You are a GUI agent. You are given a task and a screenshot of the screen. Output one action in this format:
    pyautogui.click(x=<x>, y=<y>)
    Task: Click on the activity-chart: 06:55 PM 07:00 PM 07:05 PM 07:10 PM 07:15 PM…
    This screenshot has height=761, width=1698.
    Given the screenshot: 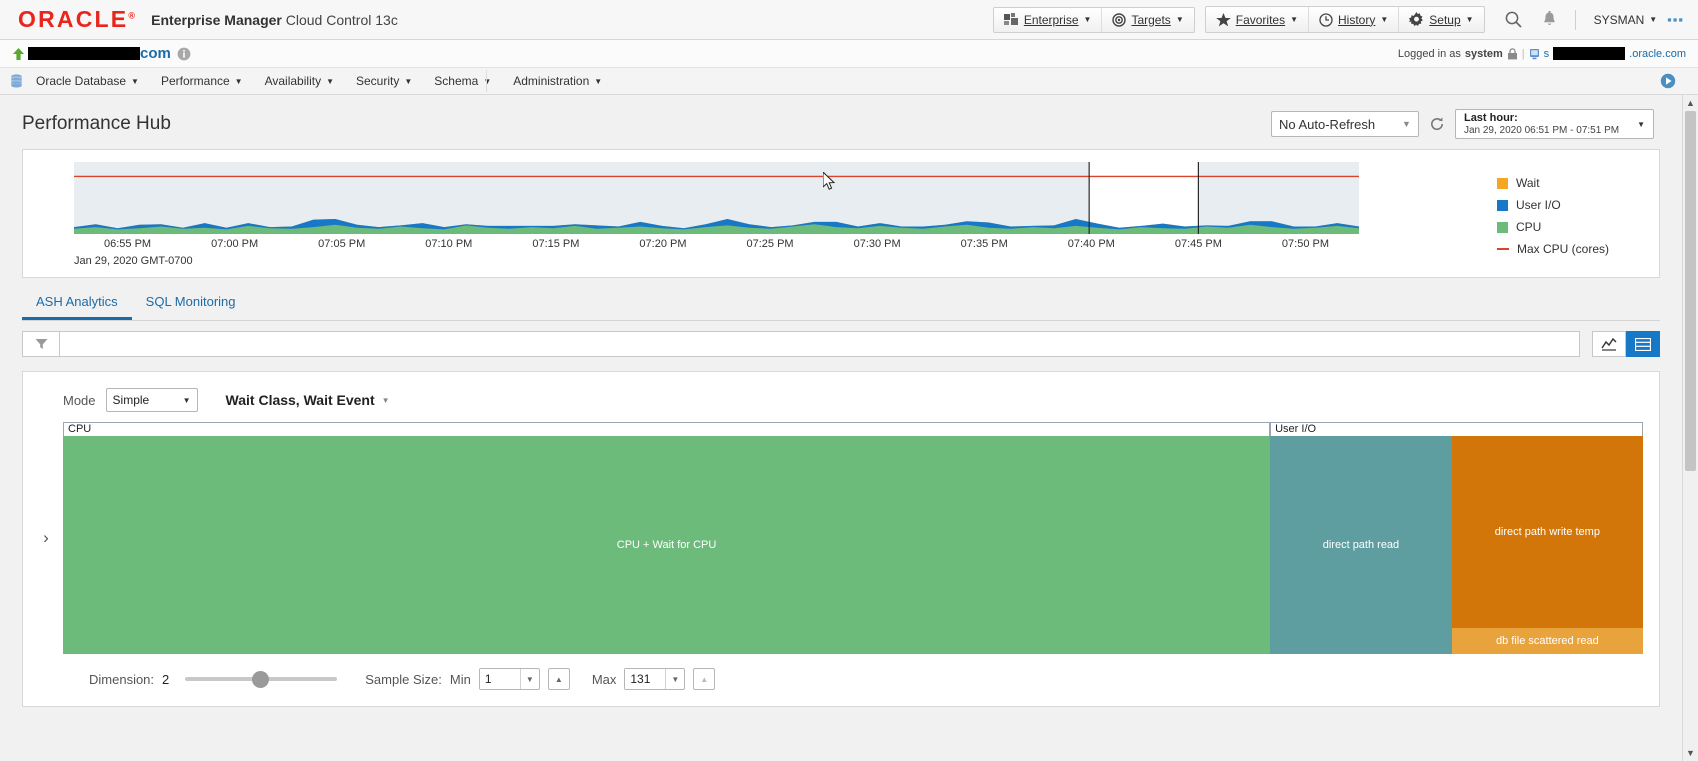 What is the action you would take?
    pyautogui.click(x=756, y=217)
    